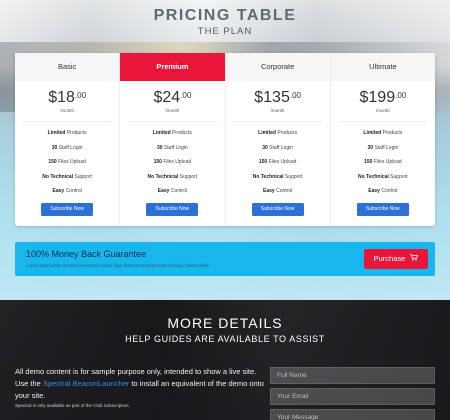  I want to click on cart-icon, so click(414, 259).